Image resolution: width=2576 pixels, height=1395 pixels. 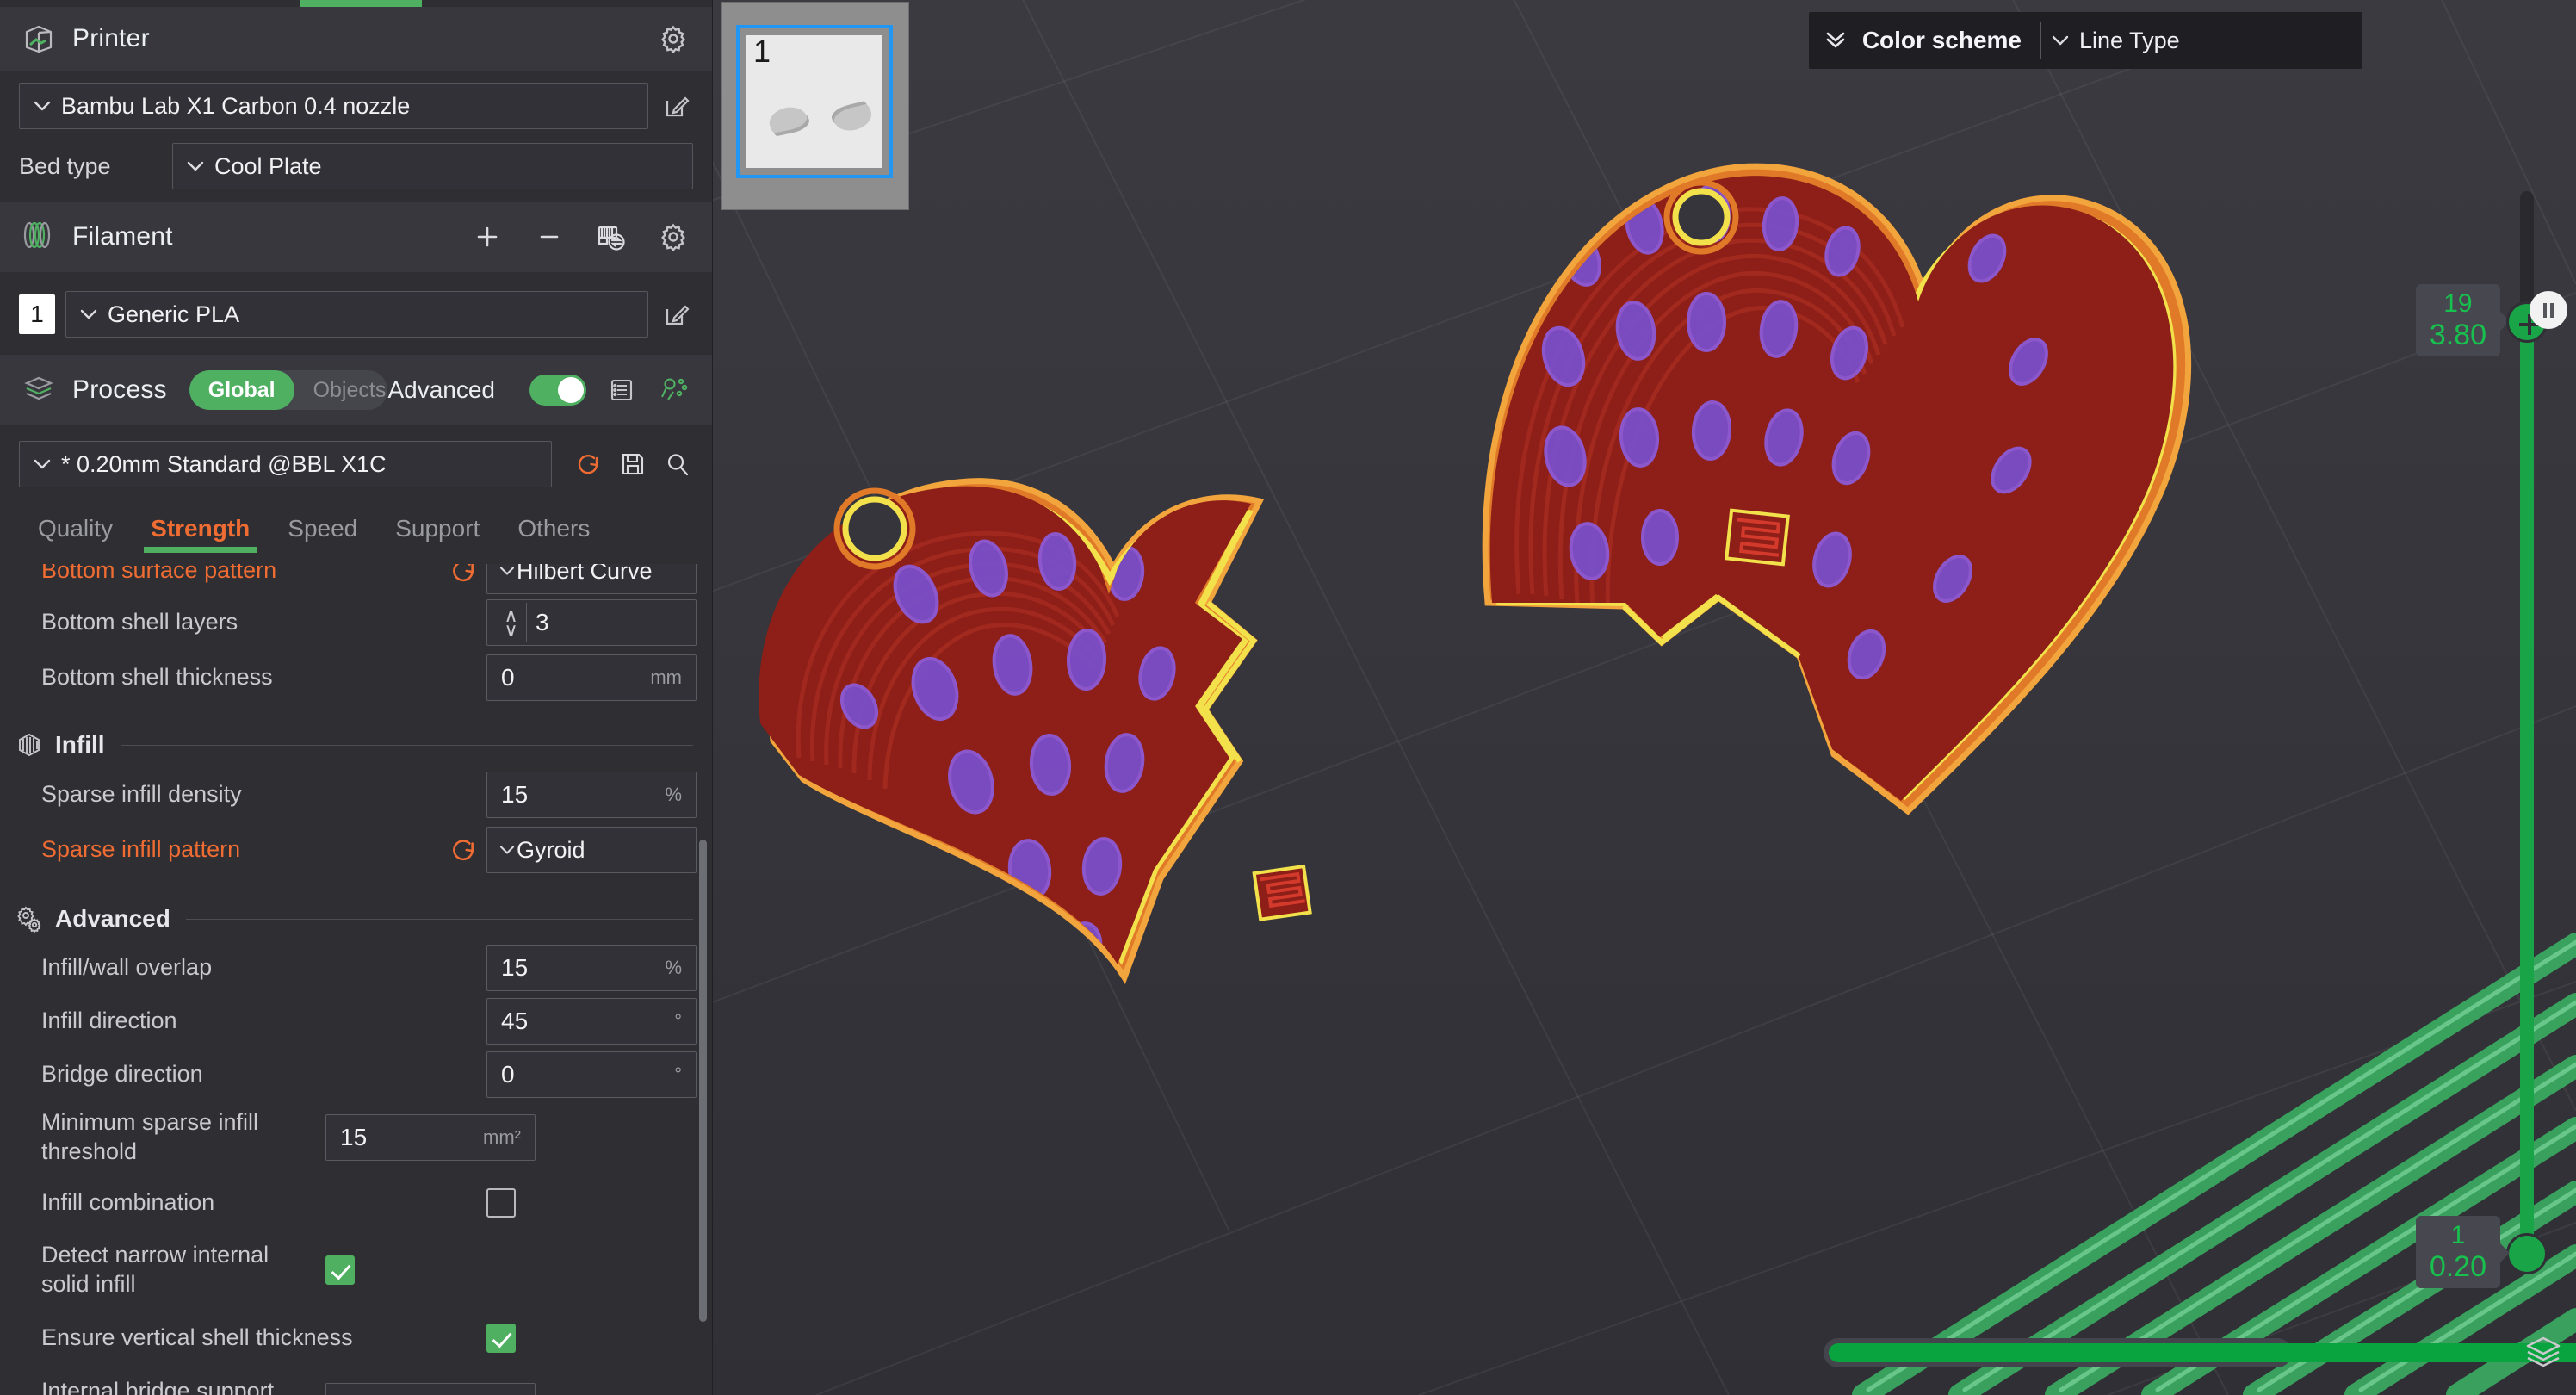 What do you see at coordinates (323, 534) in the screenshot?
I see `tab-speed: Speed` at bounding box center [323, 534].